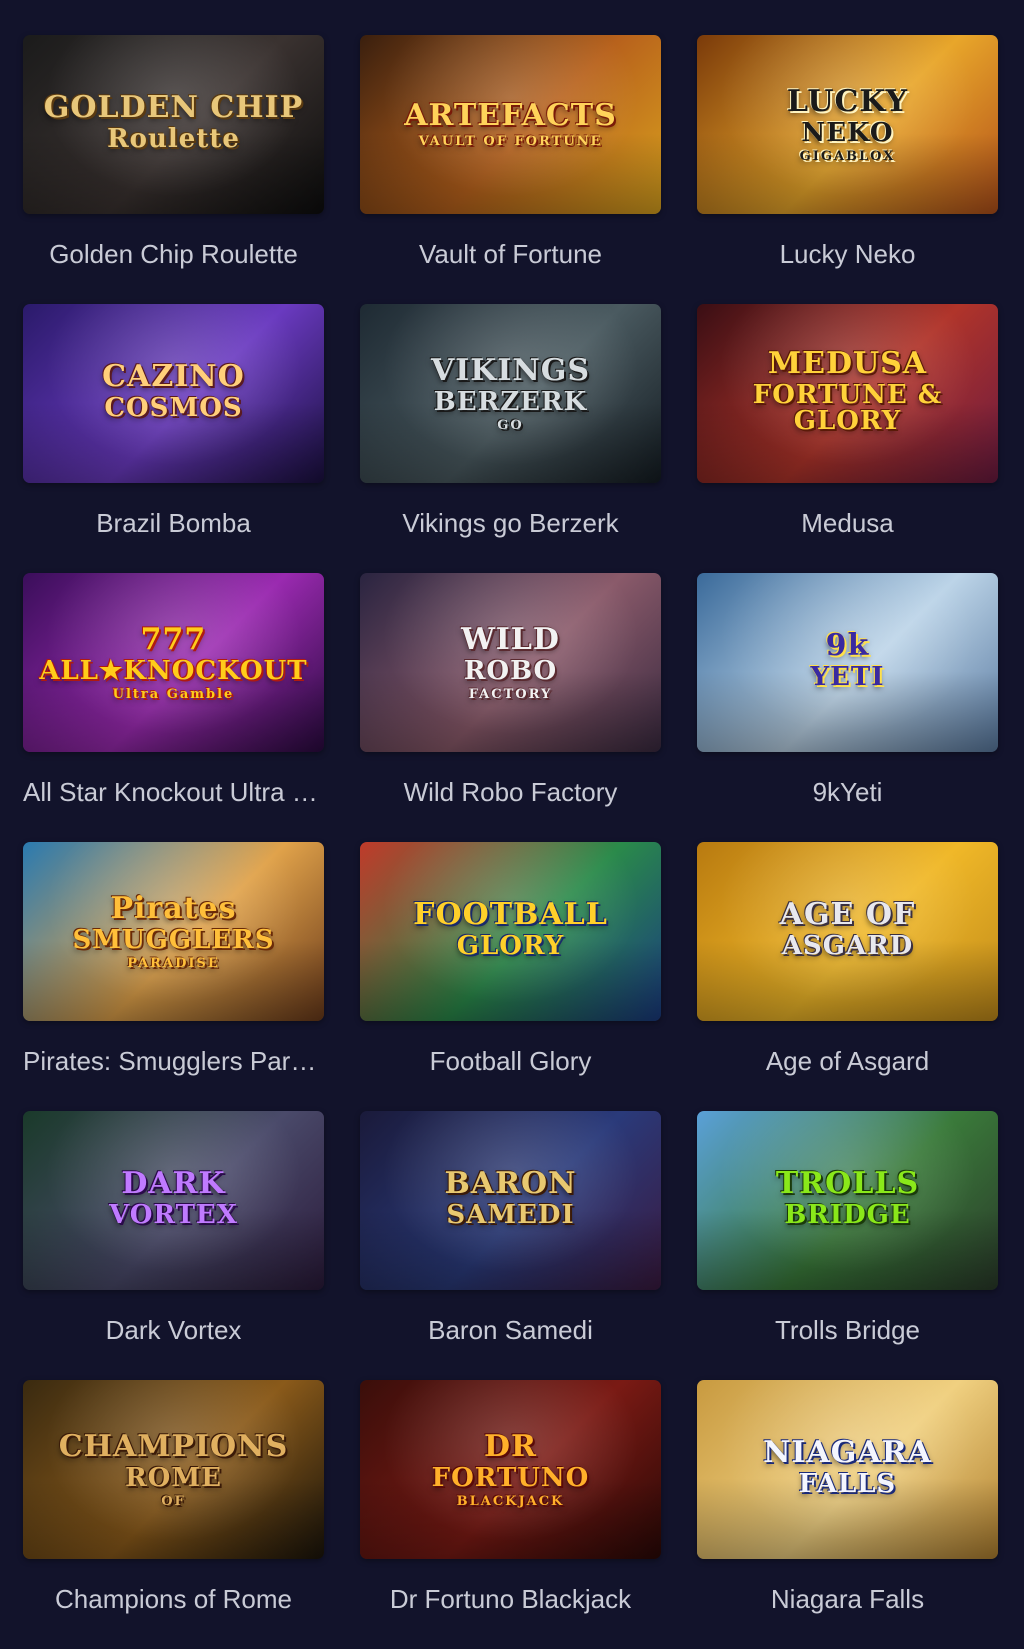 The width and height of the screenshot is (1024, 1649). I want to click on game-title: Age of Asgard, so click(847, 1061).